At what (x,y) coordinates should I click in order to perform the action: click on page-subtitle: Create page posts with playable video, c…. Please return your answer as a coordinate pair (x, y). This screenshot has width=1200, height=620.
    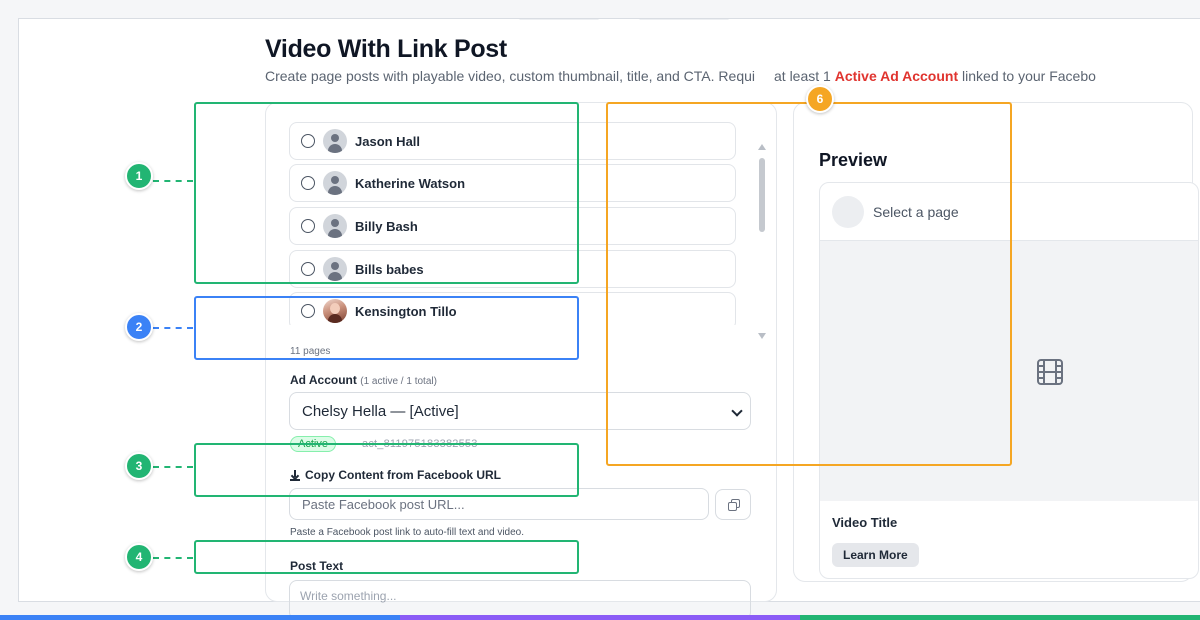
    Looking at the image, I should click on (680, 76).